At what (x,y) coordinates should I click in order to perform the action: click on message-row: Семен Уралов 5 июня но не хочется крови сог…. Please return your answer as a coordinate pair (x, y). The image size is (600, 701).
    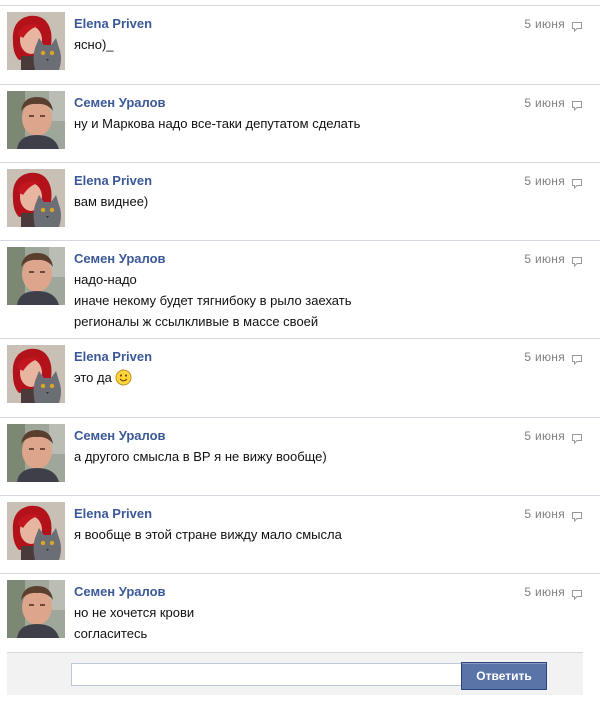
    Looking at the image, I should click on (300, 612).